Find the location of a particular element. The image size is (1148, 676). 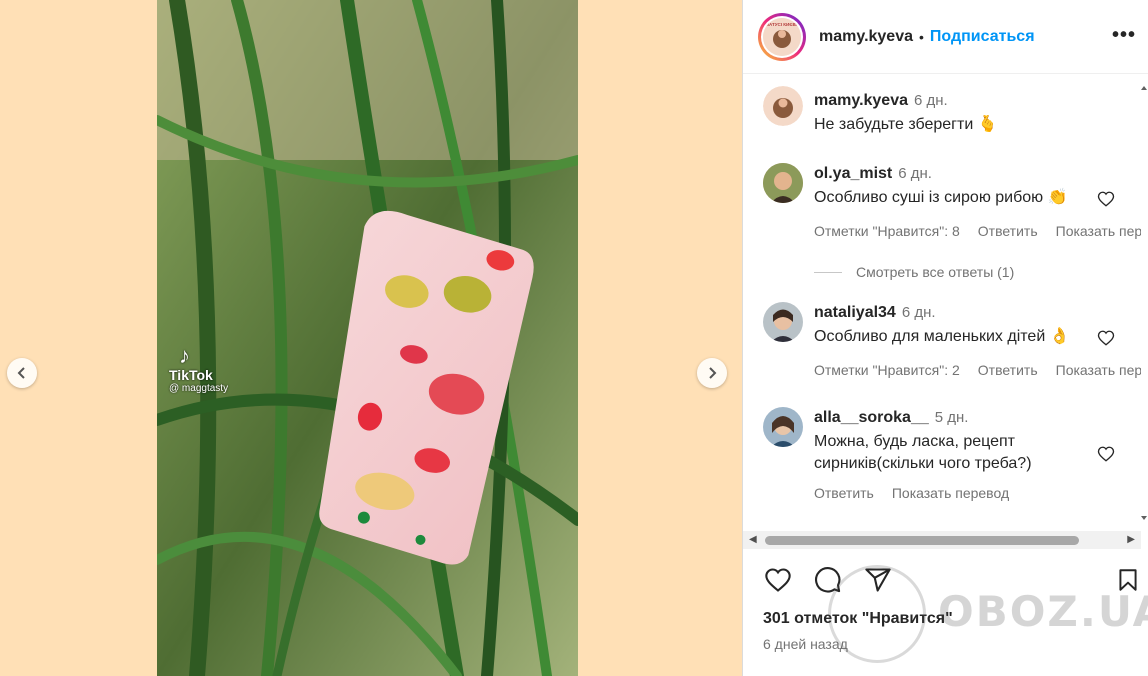

scroll-right-arrow-icon: ▶ is located at coordinates (1131, 539).